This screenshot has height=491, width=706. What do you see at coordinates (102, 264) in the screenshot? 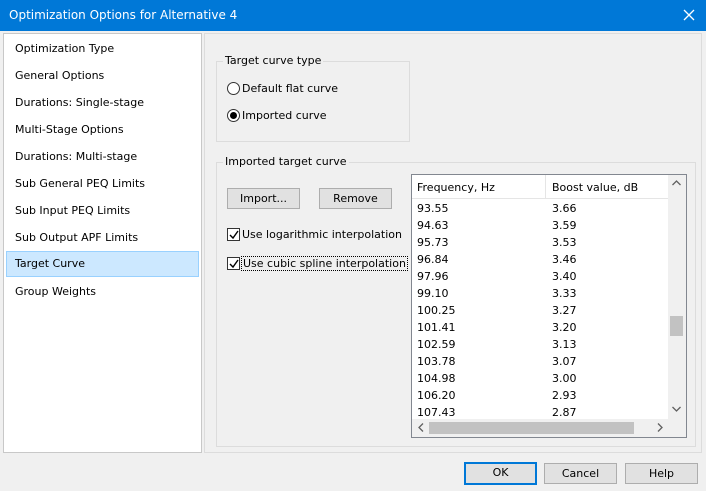
I see `sidebar-item-target-curve: Target Curve` at bounding box center [102, 264].